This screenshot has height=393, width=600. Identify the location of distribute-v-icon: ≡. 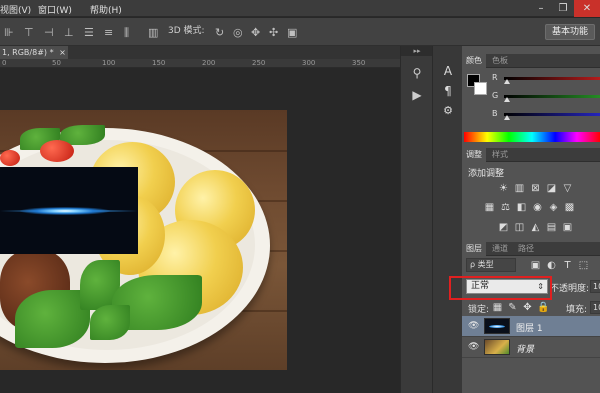
(108, 32).